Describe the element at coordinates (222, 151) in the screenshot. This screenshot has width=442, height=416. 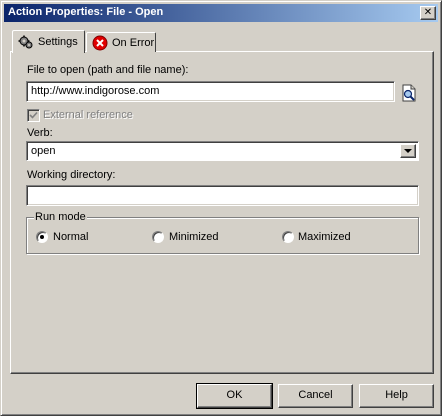
I see `verb-select: open` at that location.